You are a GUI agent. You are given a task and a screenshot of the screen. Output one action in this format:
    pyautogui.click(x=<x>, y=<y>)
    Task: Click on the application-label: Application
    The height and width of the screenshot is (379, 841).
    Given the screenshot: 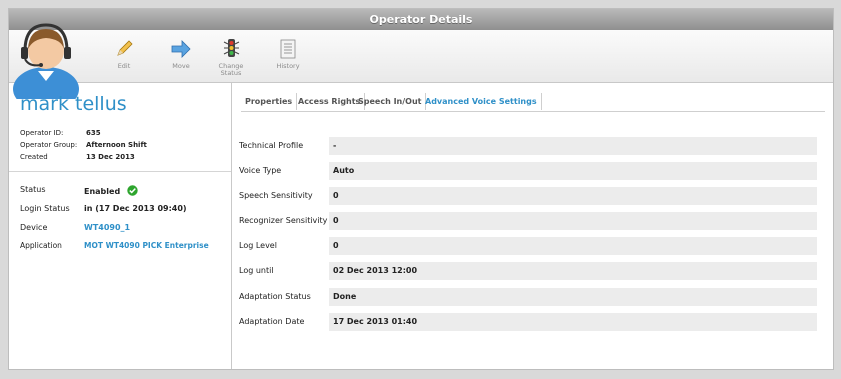 What is the action you would take?
    pyautogui.click(x=41, y=245)
    